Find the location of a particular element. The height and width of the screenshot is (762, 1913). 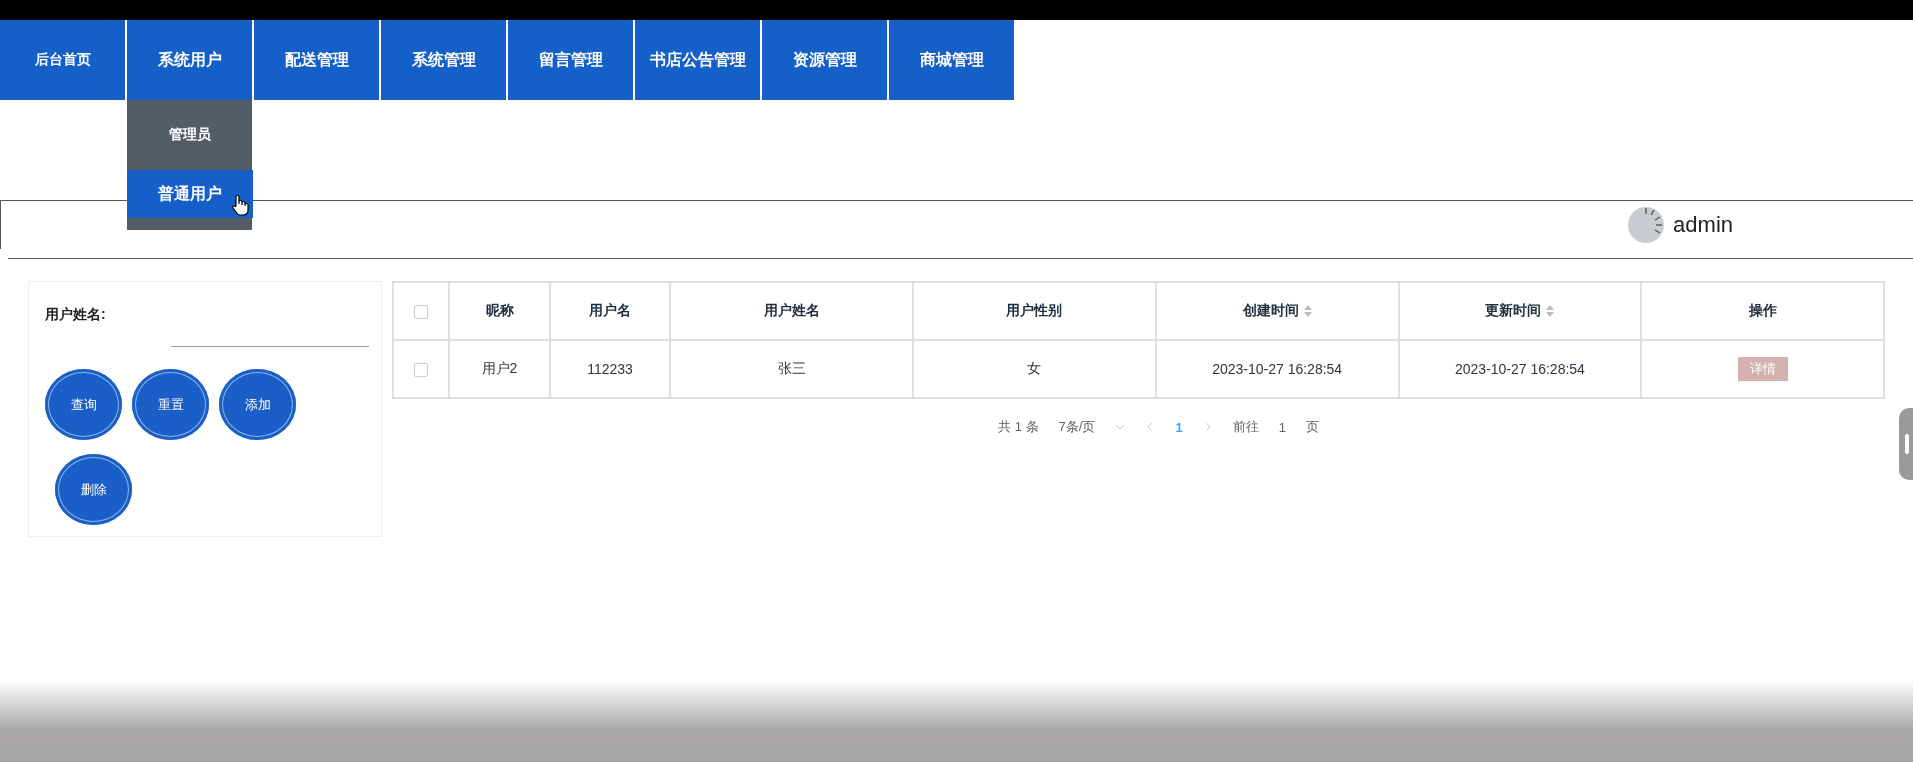

column-header: 用户名 is located at coordinates (610, 310).